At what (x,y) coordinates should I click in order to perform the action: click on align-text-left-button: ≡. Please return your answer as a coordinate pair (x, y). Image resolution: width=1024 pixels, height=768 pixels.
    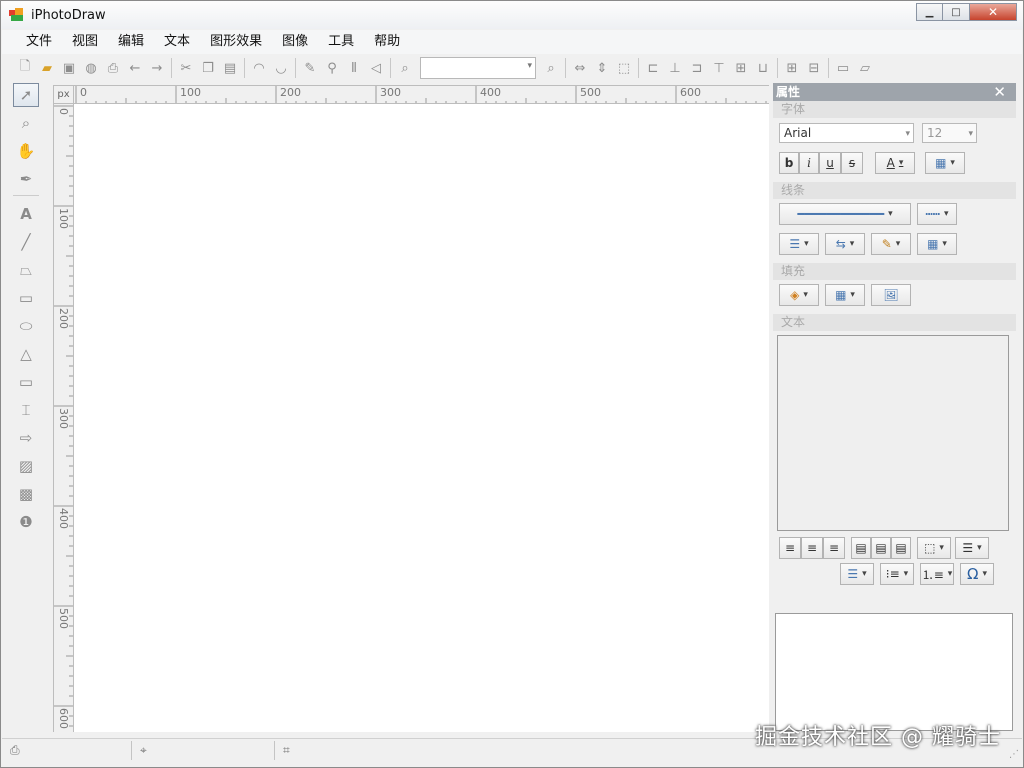
    Looking at the image, I should click on (790, 548).